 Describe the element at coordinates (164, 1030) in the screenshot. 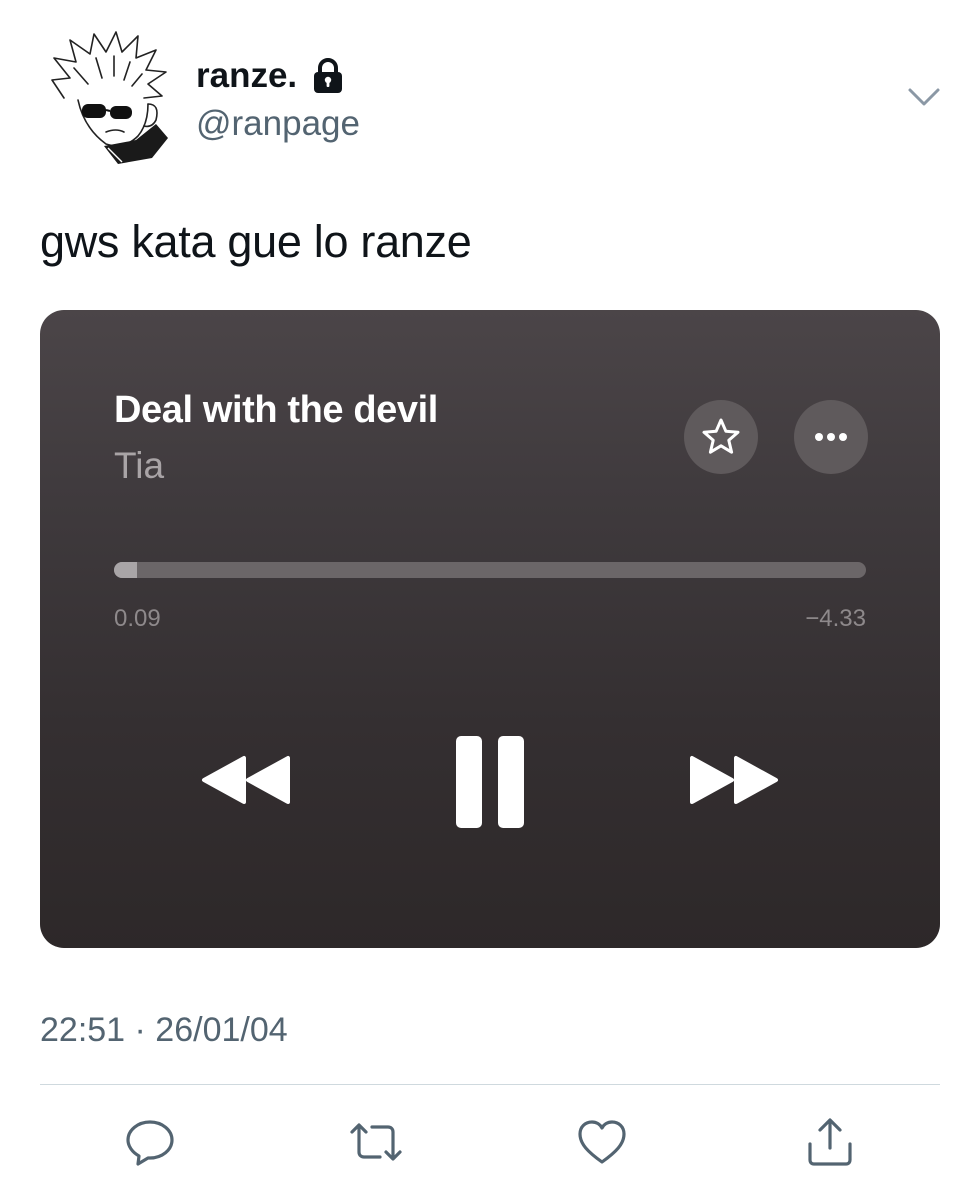

I see `tweet-timestamp: 22:51 · 26/01/04` at that location.